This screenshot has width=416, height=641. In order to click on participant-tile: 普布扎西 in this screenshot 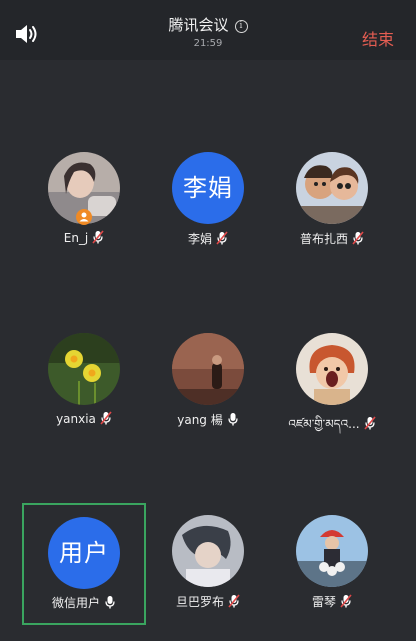, I will do `click(332, 213)`.